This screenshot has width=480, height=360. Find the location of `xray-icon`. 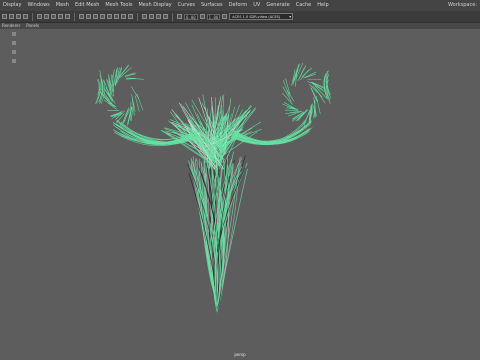

xray-icon is located at coordinates (151, 16).